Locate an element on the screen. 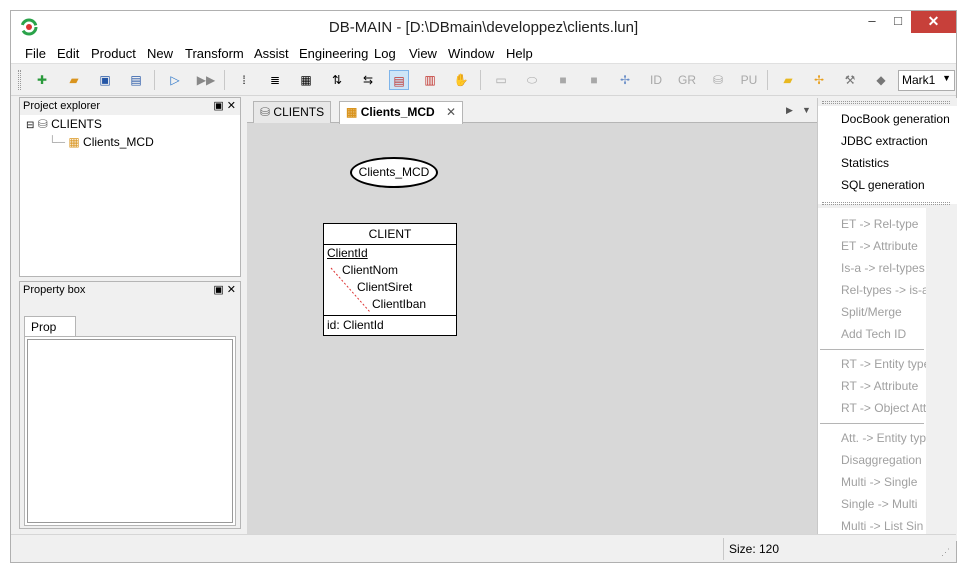 This screenshot has height=573, width=967. split-merge-item: Split/Merge is located at coordinates (871, 312).